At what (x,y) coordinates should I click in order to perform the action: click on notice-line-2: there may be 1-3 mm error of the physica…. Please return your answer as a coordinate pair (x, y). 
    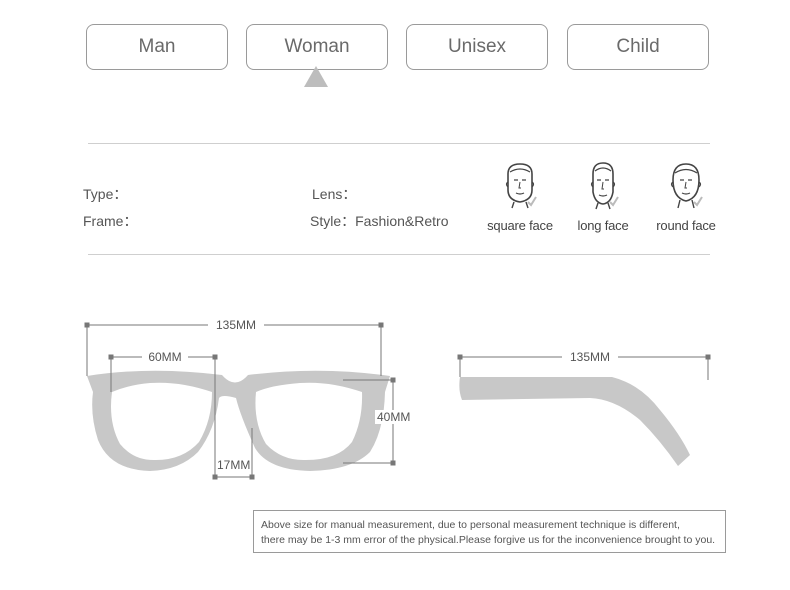
    Looking at the image, I should click on (488, 540).